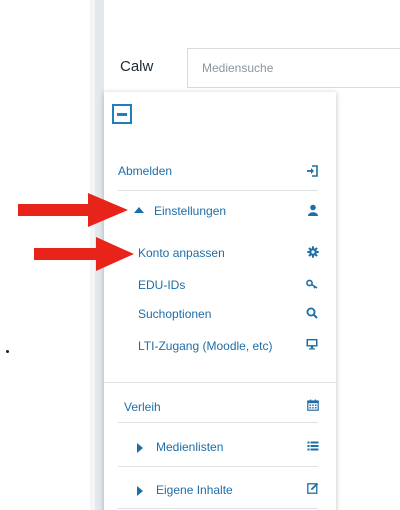 This screenshot has width=400, height=510. I want to click on own-content-toggle: Eigene Inhalte, so click(194, 490).